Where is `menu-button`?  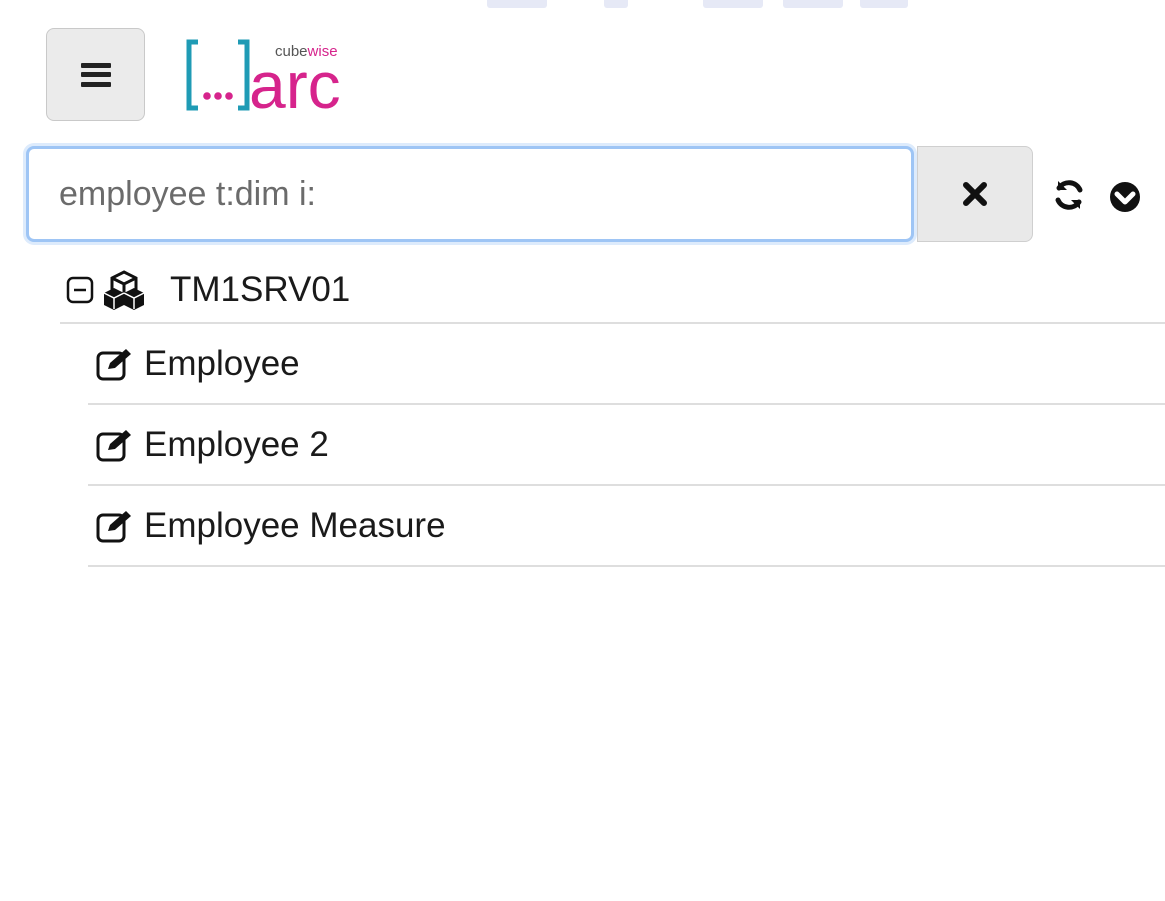
menu-button is located at coordinates (95, 74).